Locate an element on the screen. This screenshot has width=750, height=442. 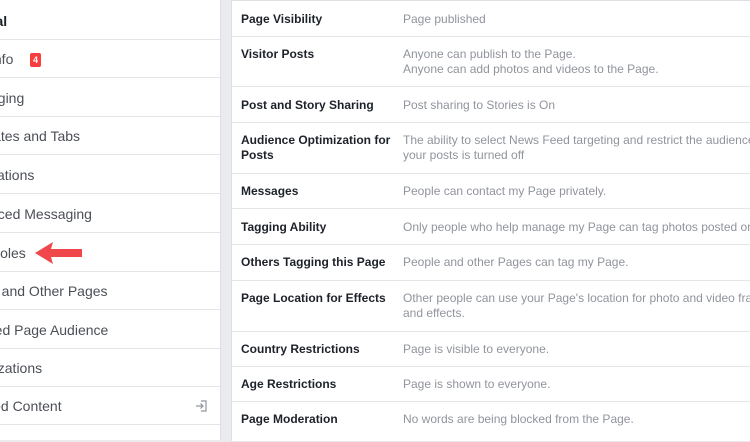
sidebar-item-label: aging is located at coordinates (12, 98).